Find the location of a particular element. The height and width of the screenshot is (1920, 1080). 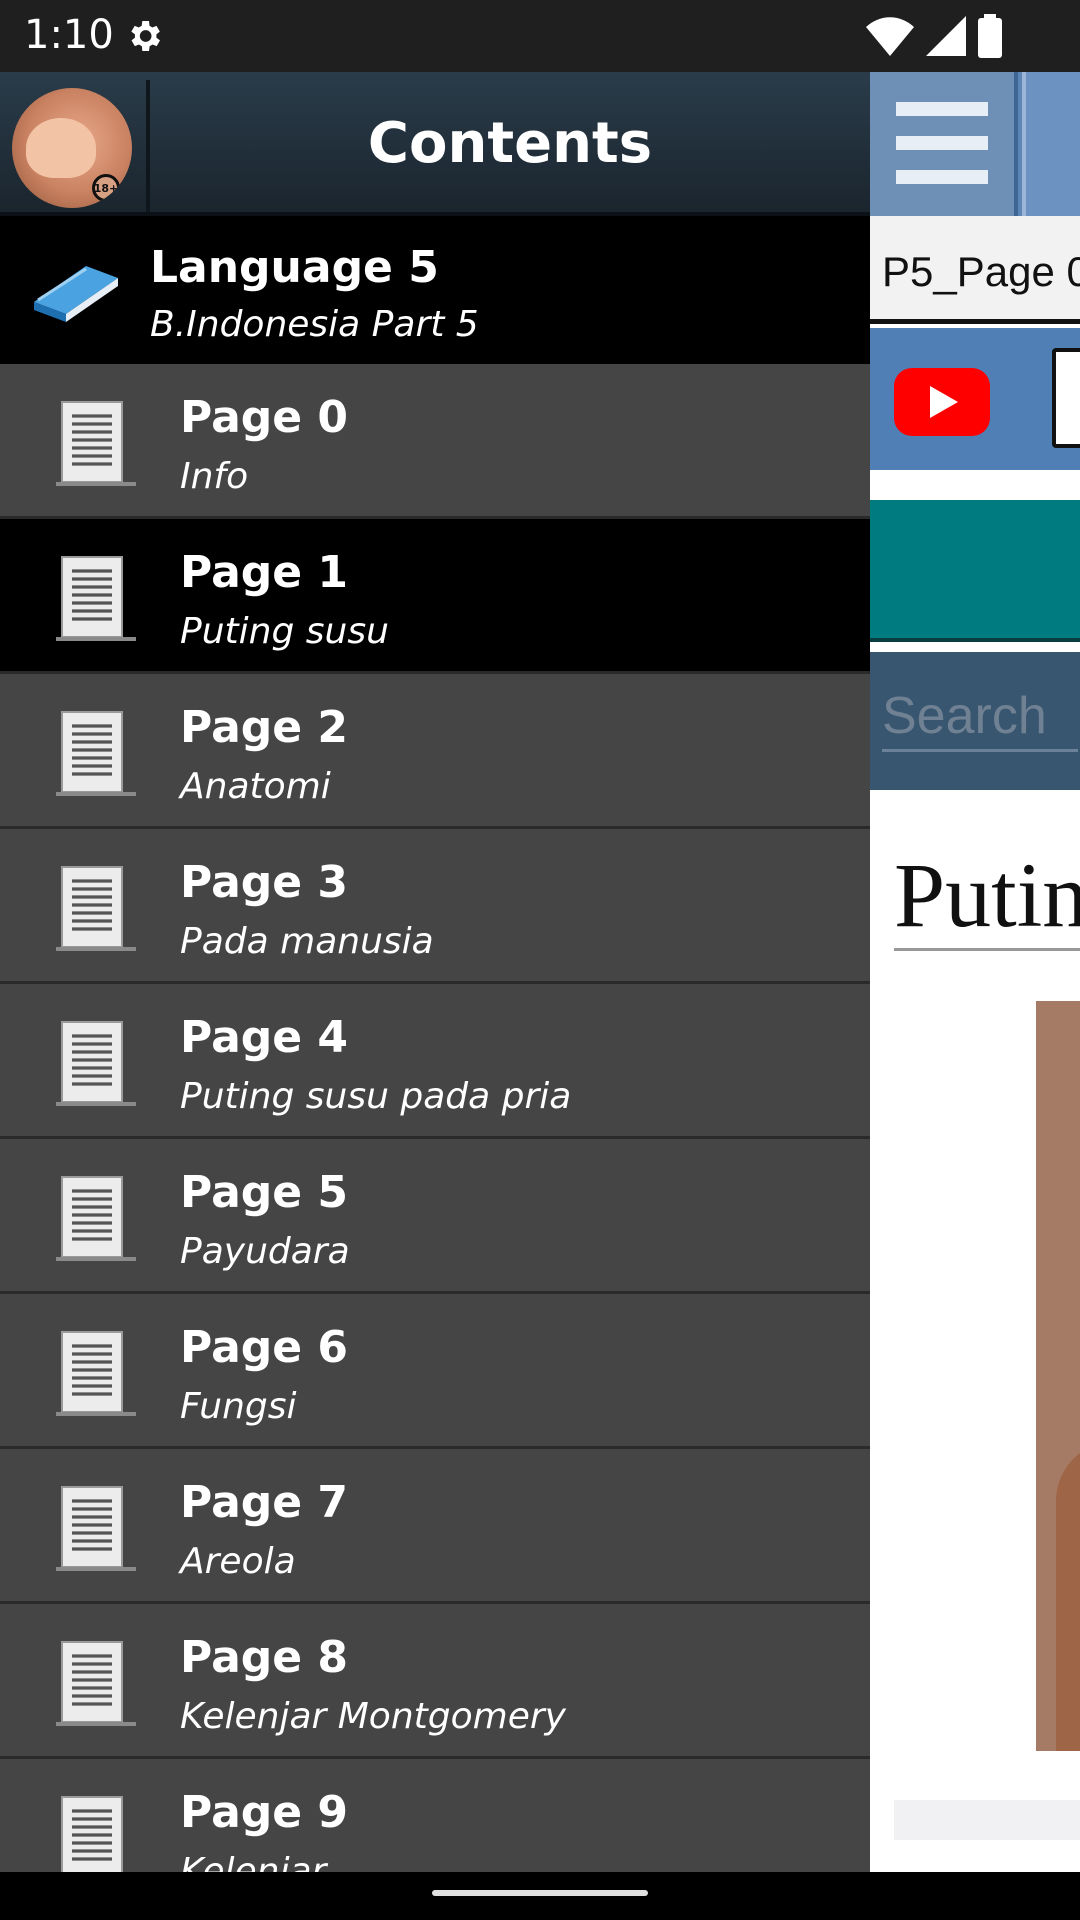

system-nav-bar is located at coordinates (540, 1896).